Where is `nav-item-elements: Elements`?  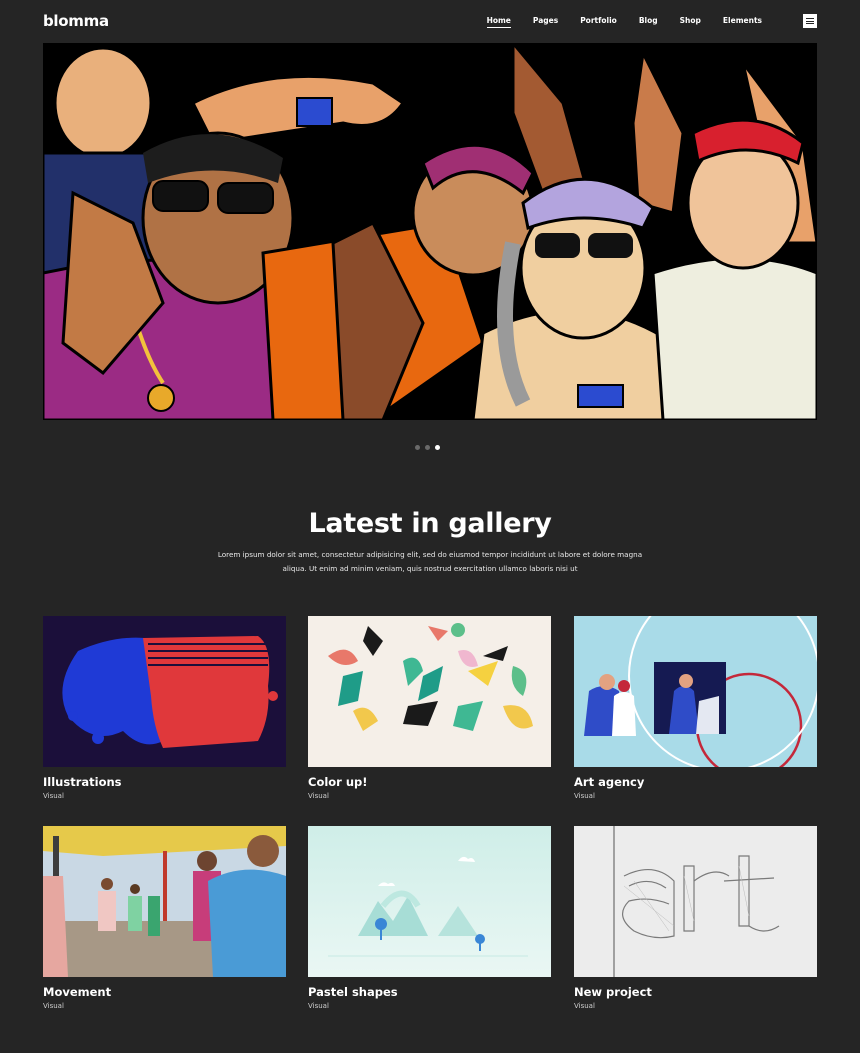
nav-item-elements: Elements is located at coordinates (742, 22).